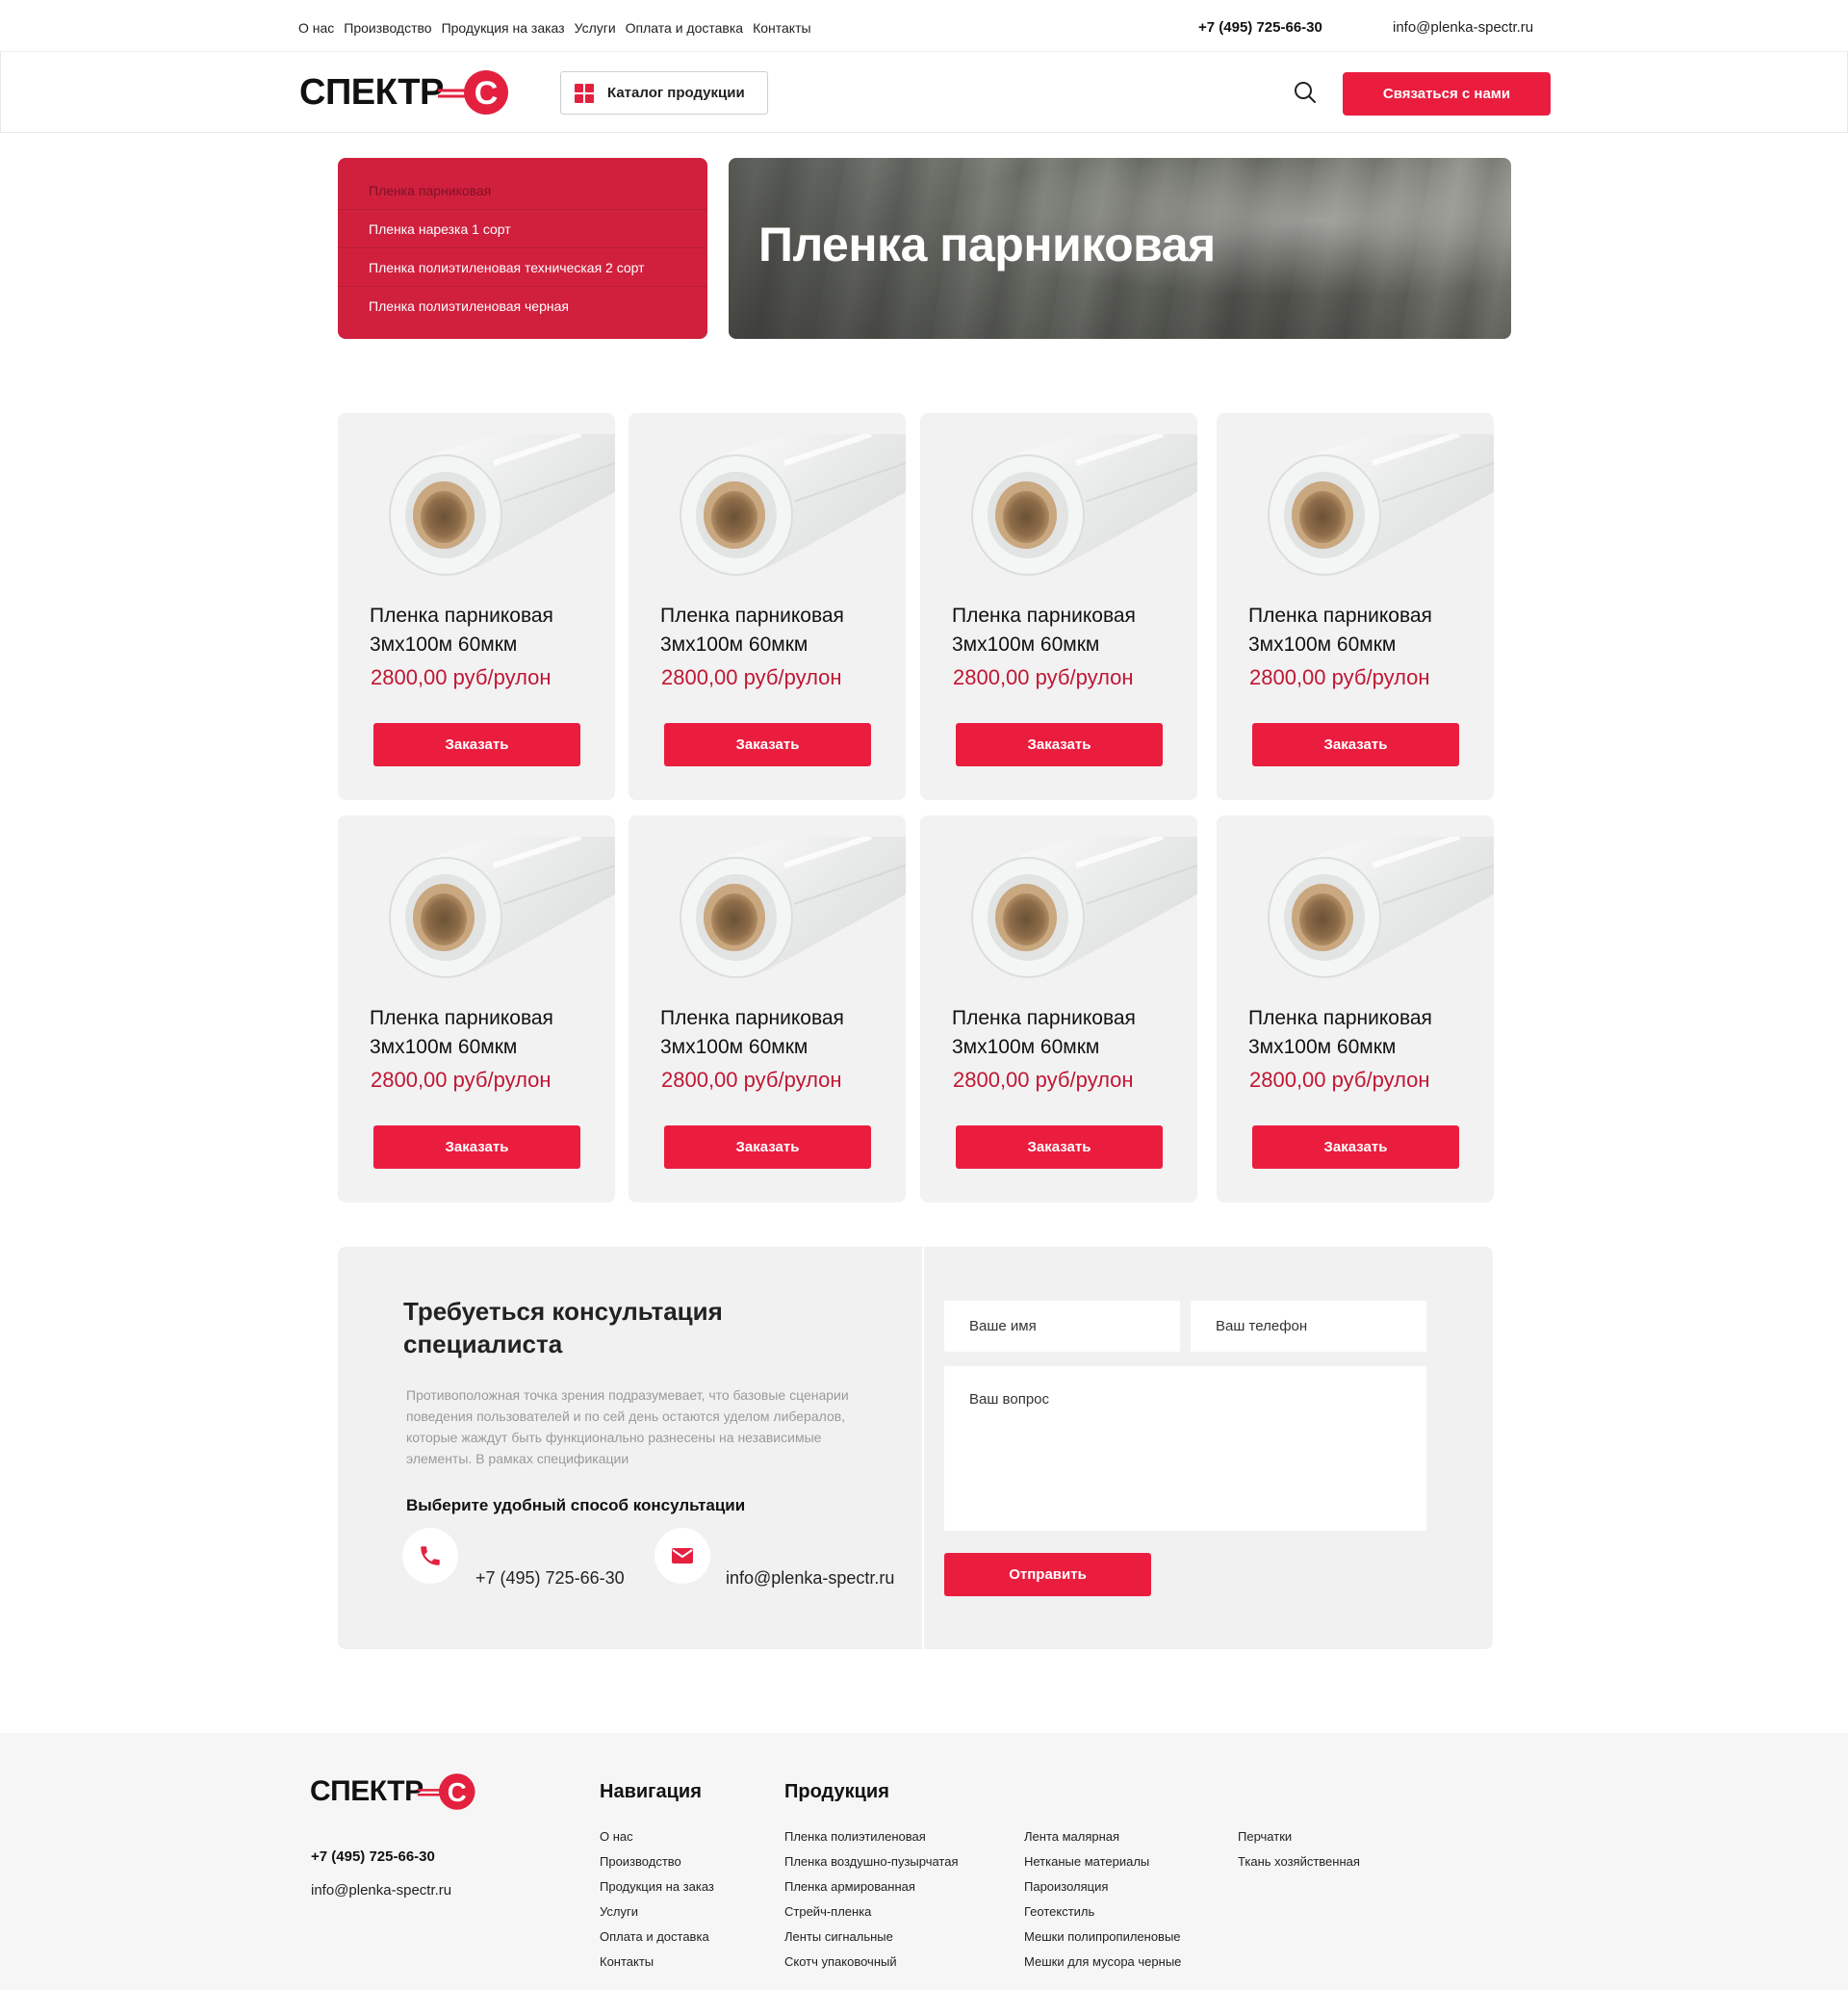  I want to click on consultation-phone: +7 (495) 725-66-30, so click(550, 1578).